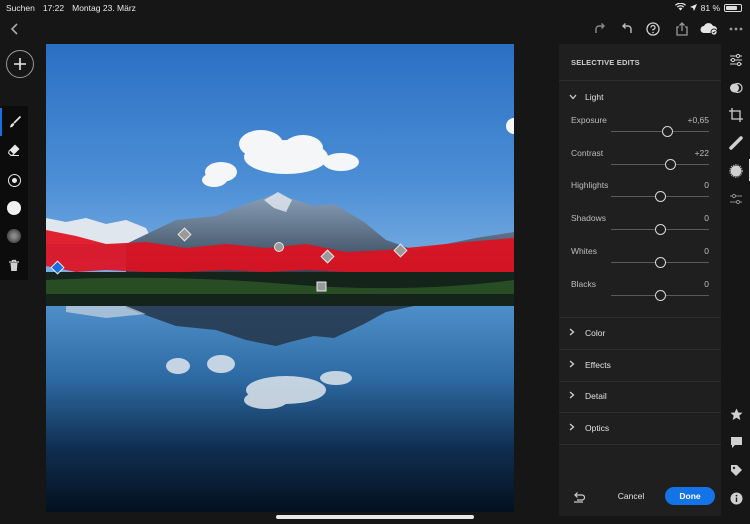  What do you see at coordinates (733, 8) in the screenshot?
I see `battery-icon` at bounding box center [733, 8].